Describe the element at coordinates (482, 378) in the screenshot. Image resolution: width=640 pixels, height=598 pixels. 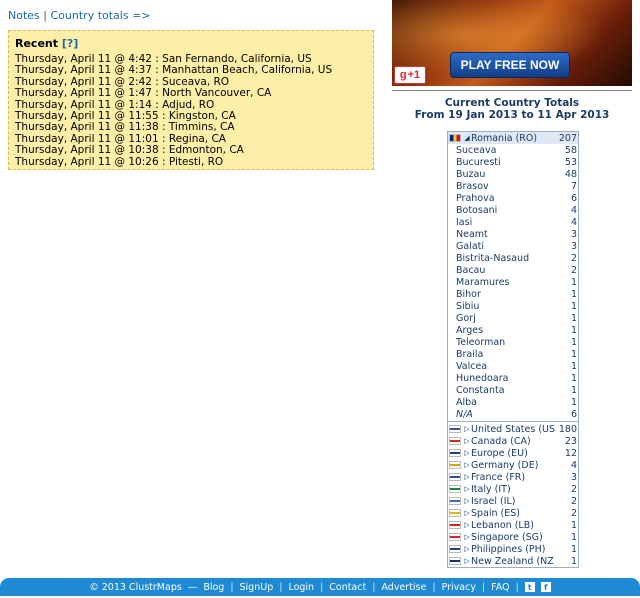
I see `region-name: Hunedoara` at that location.